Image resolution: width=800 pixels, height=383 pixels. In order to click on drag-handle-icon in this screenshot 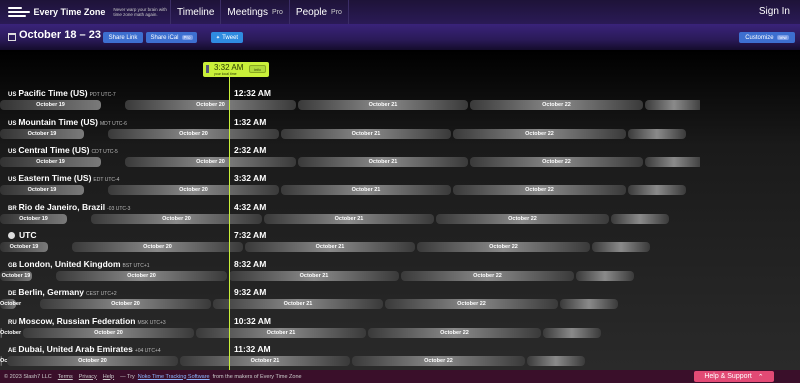, I will do `click(207, 69)`.